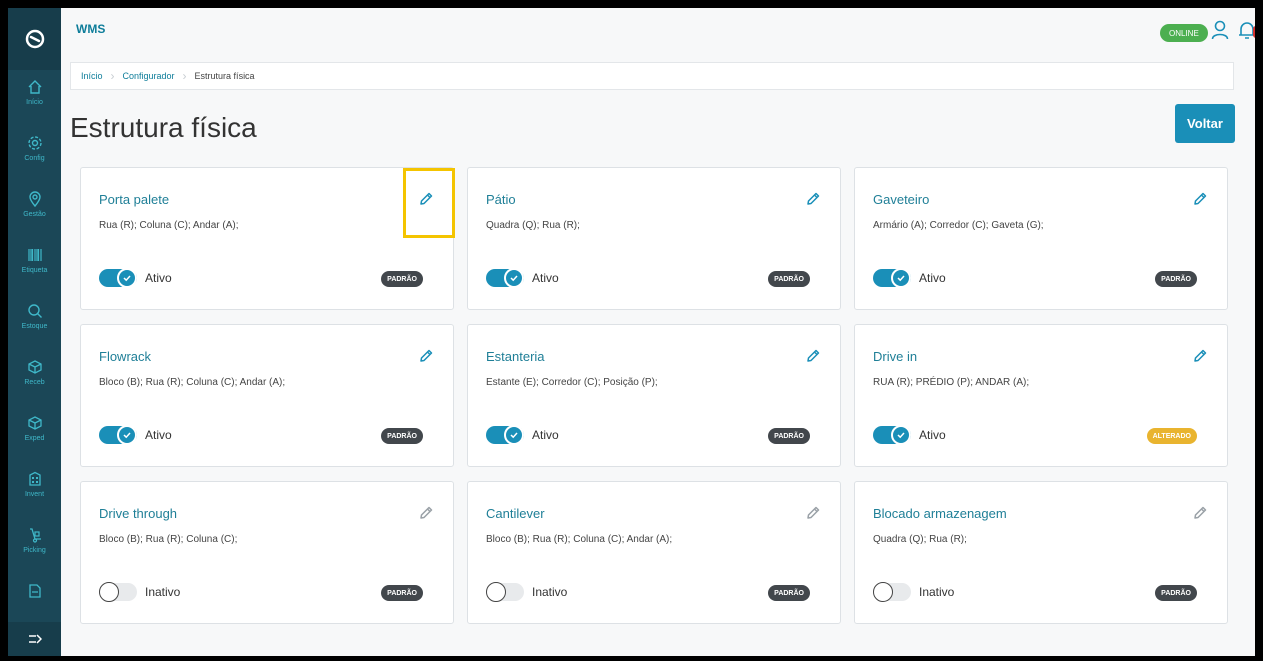 The height and width of the screenshot is (661, 1263). I want to click on home-icon, so click(35, 87).